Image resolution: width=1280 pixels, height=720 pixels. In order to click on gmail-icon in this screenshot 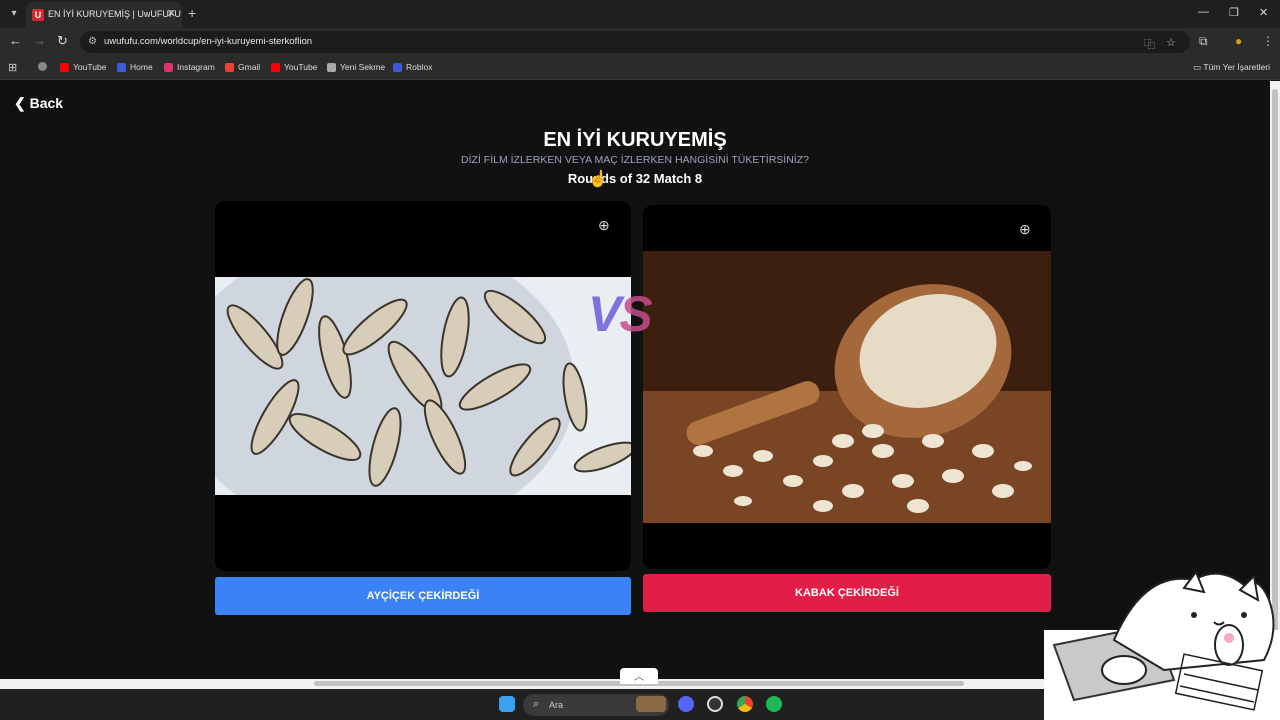, I will do `click(229, 67)`.